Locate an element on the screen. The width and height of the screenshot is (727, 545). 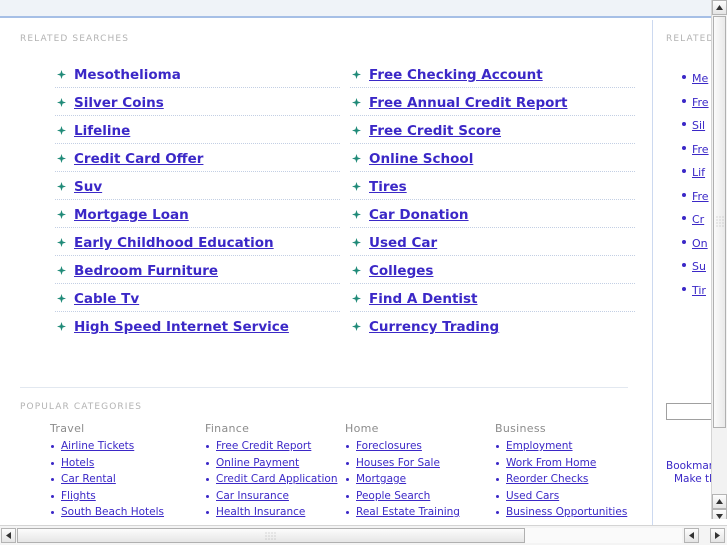
list-item: Work From Home is located at coordinates (570, 463).